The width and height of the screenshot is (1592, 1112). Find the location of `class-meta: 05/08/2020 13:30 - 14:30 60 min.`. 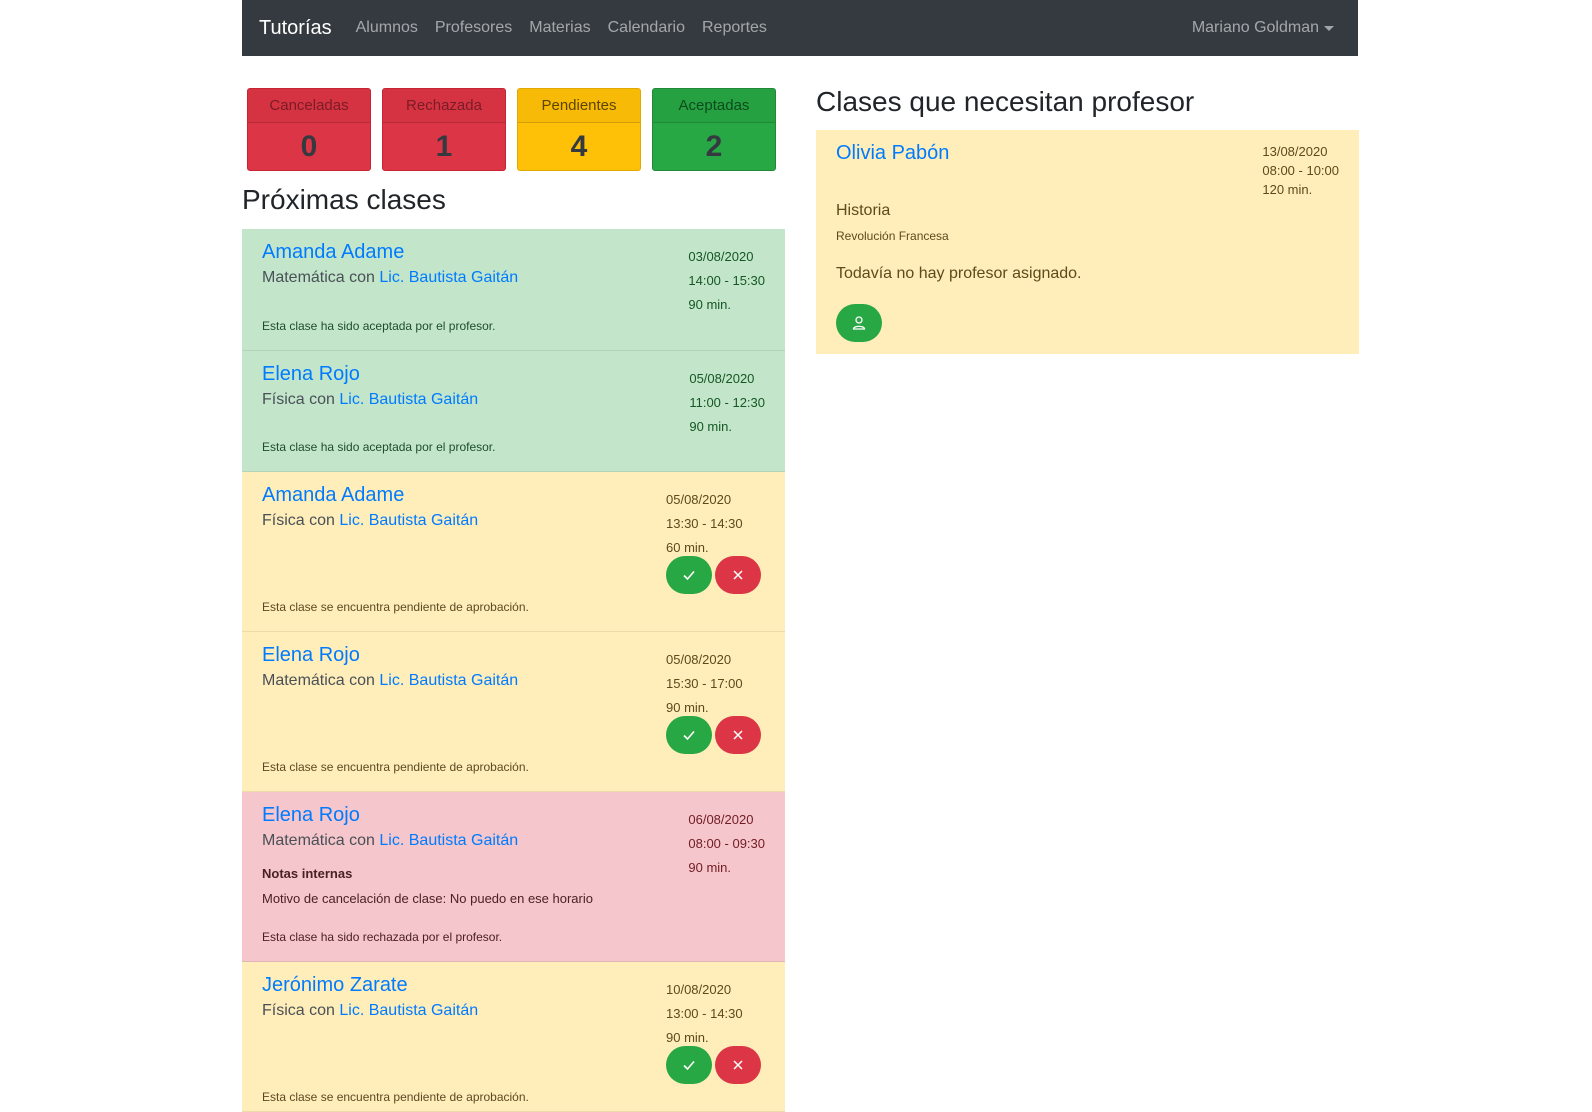

class-meta: 05/08/2020 13:30 - 14:30 60 min. is located at coordinates (704, 524).